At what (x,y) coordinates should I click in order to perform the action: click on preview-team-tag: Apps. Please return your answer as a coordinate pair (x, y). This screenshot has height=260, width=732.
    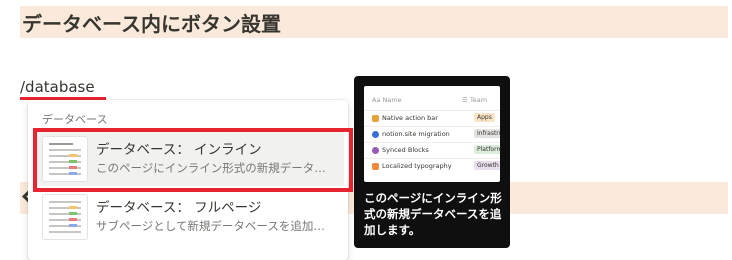
    Looking at the image, I should click on (484, 117).